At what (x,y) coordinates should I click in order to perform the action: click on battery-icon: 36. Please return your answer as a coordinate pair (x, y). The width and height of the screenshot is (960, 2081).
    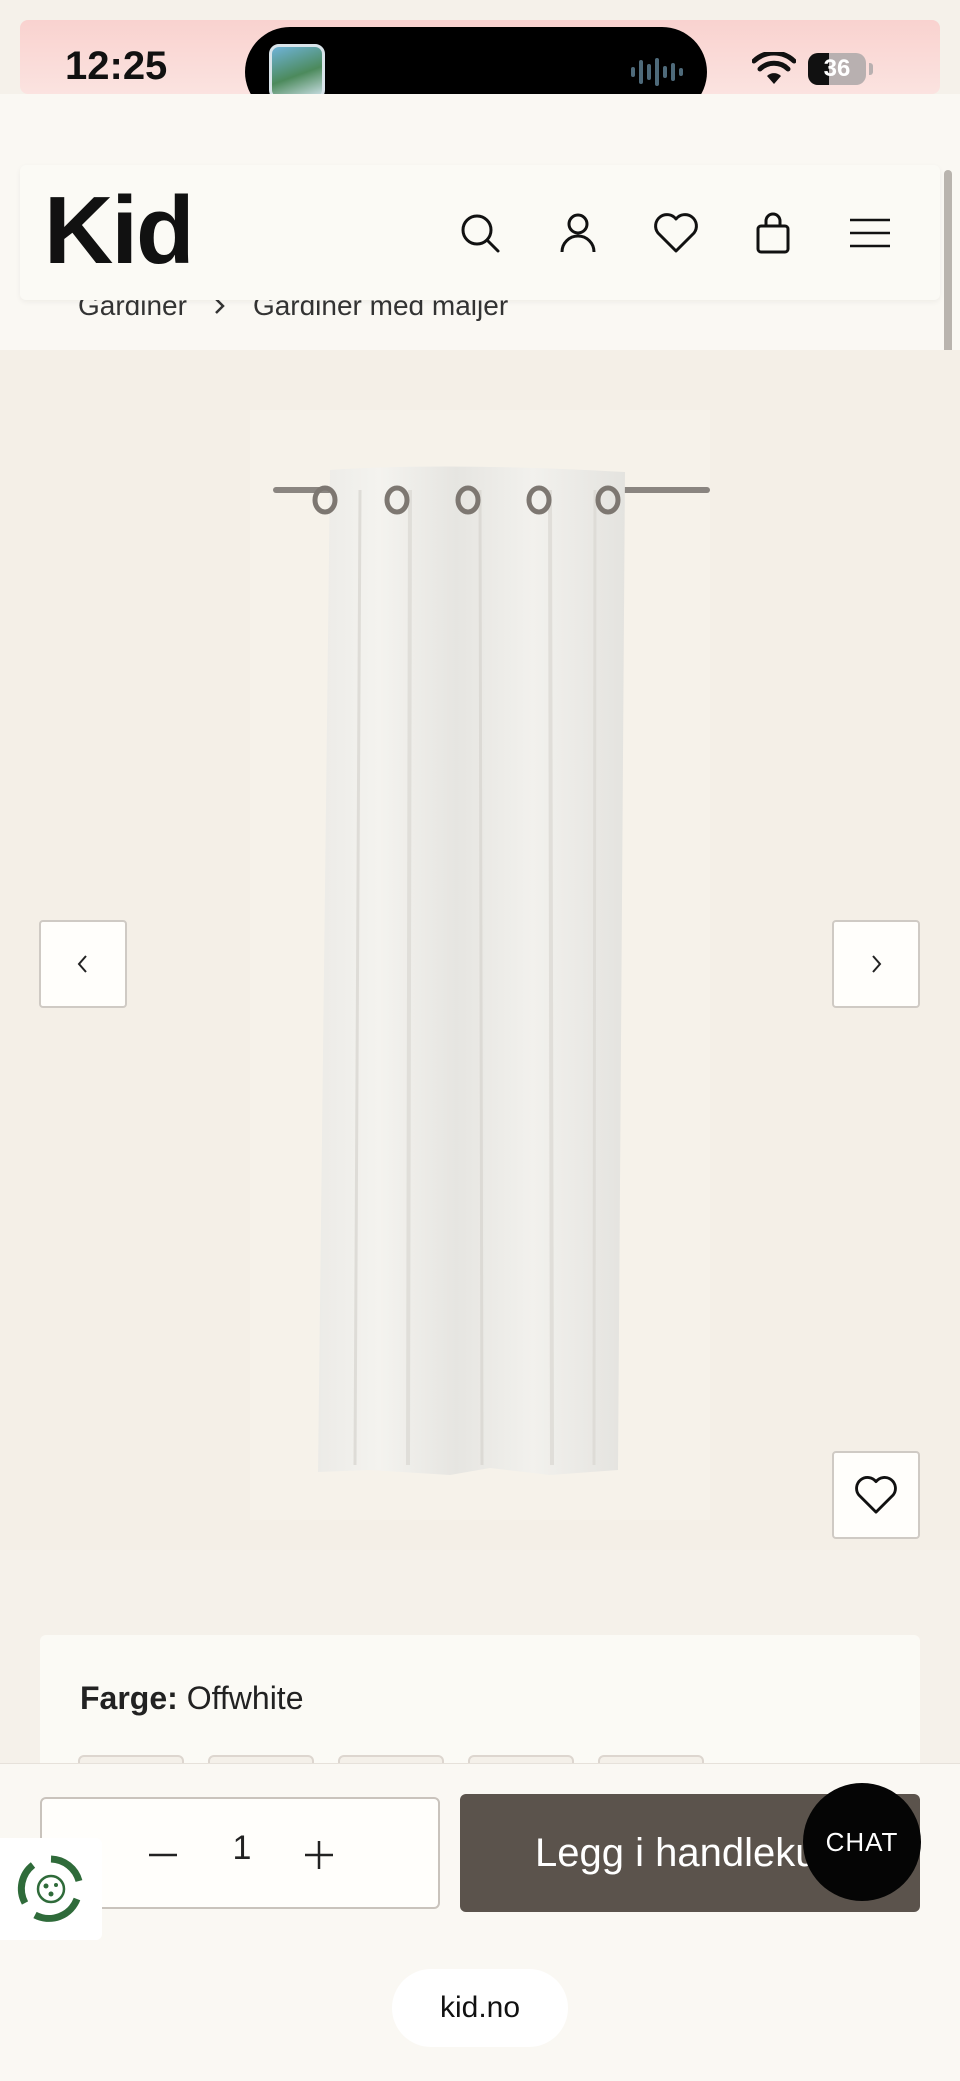
    Looking at the image, I should click on (837, 69).